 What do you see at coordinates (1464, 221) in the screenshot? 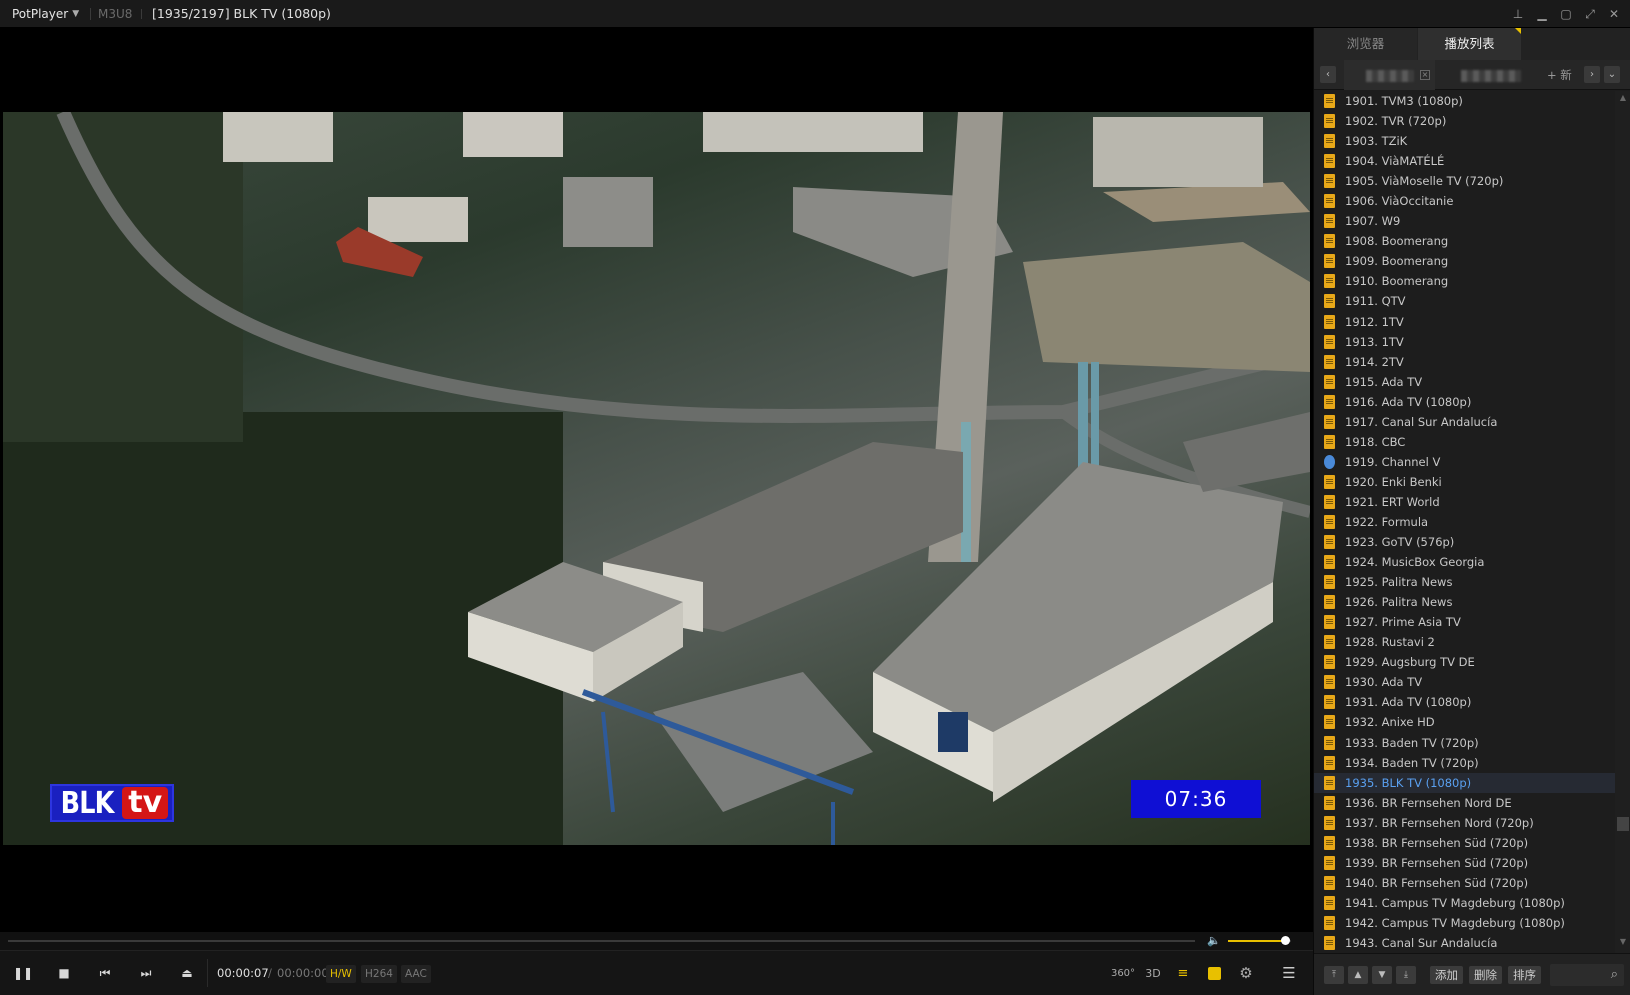
I see `playlist-item: 1907. W9` at bounding box center [1464, 221].